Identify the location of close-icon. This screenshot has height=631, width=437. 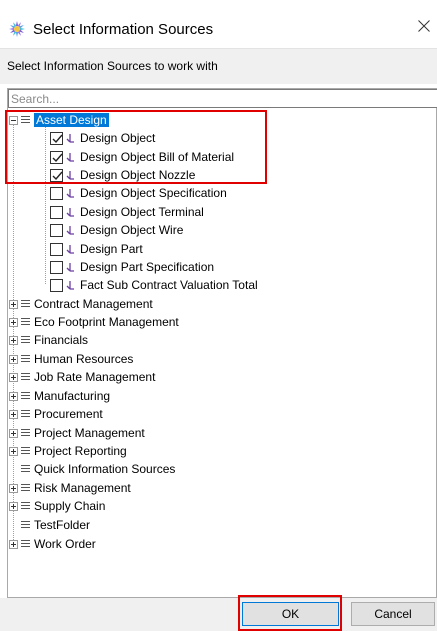
(424, 26).